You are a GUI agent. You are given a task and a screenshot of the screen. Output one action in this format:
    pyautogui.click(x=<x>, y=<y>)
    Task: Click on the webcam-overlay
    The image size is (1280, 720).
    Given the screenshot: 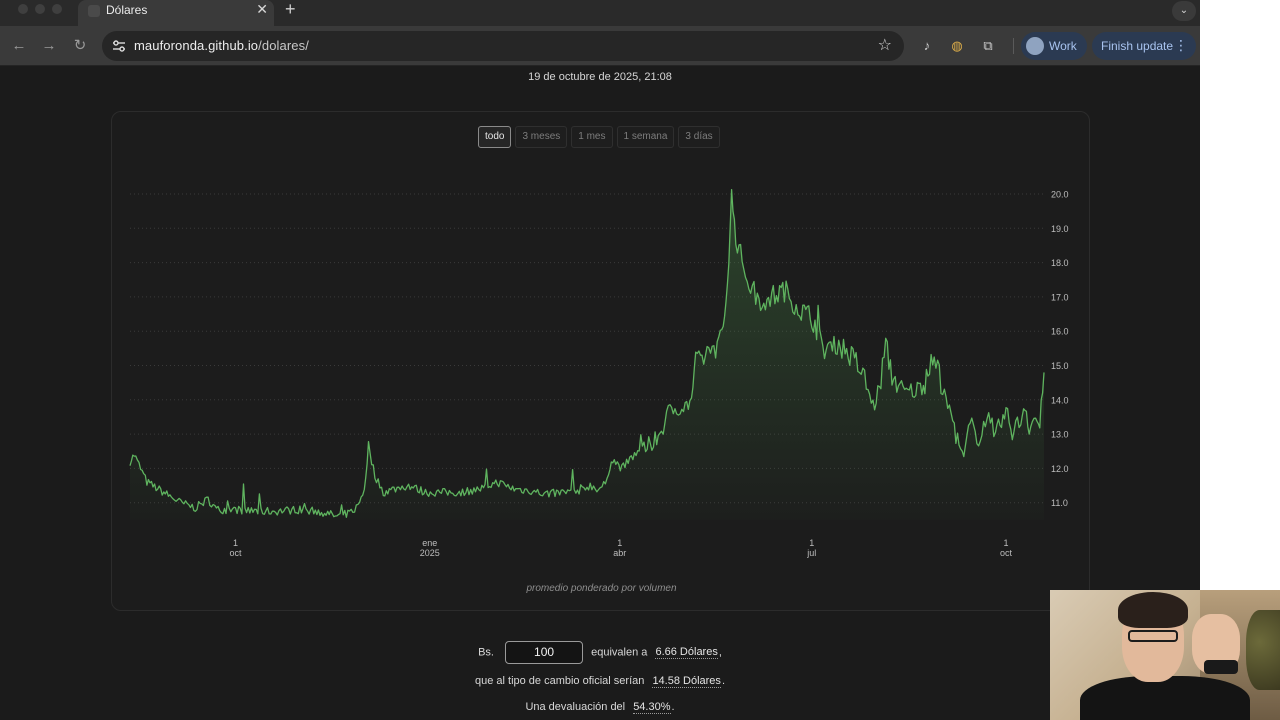 What is the action you would take?
    pyautogui.click(x=1165, y=655)
    